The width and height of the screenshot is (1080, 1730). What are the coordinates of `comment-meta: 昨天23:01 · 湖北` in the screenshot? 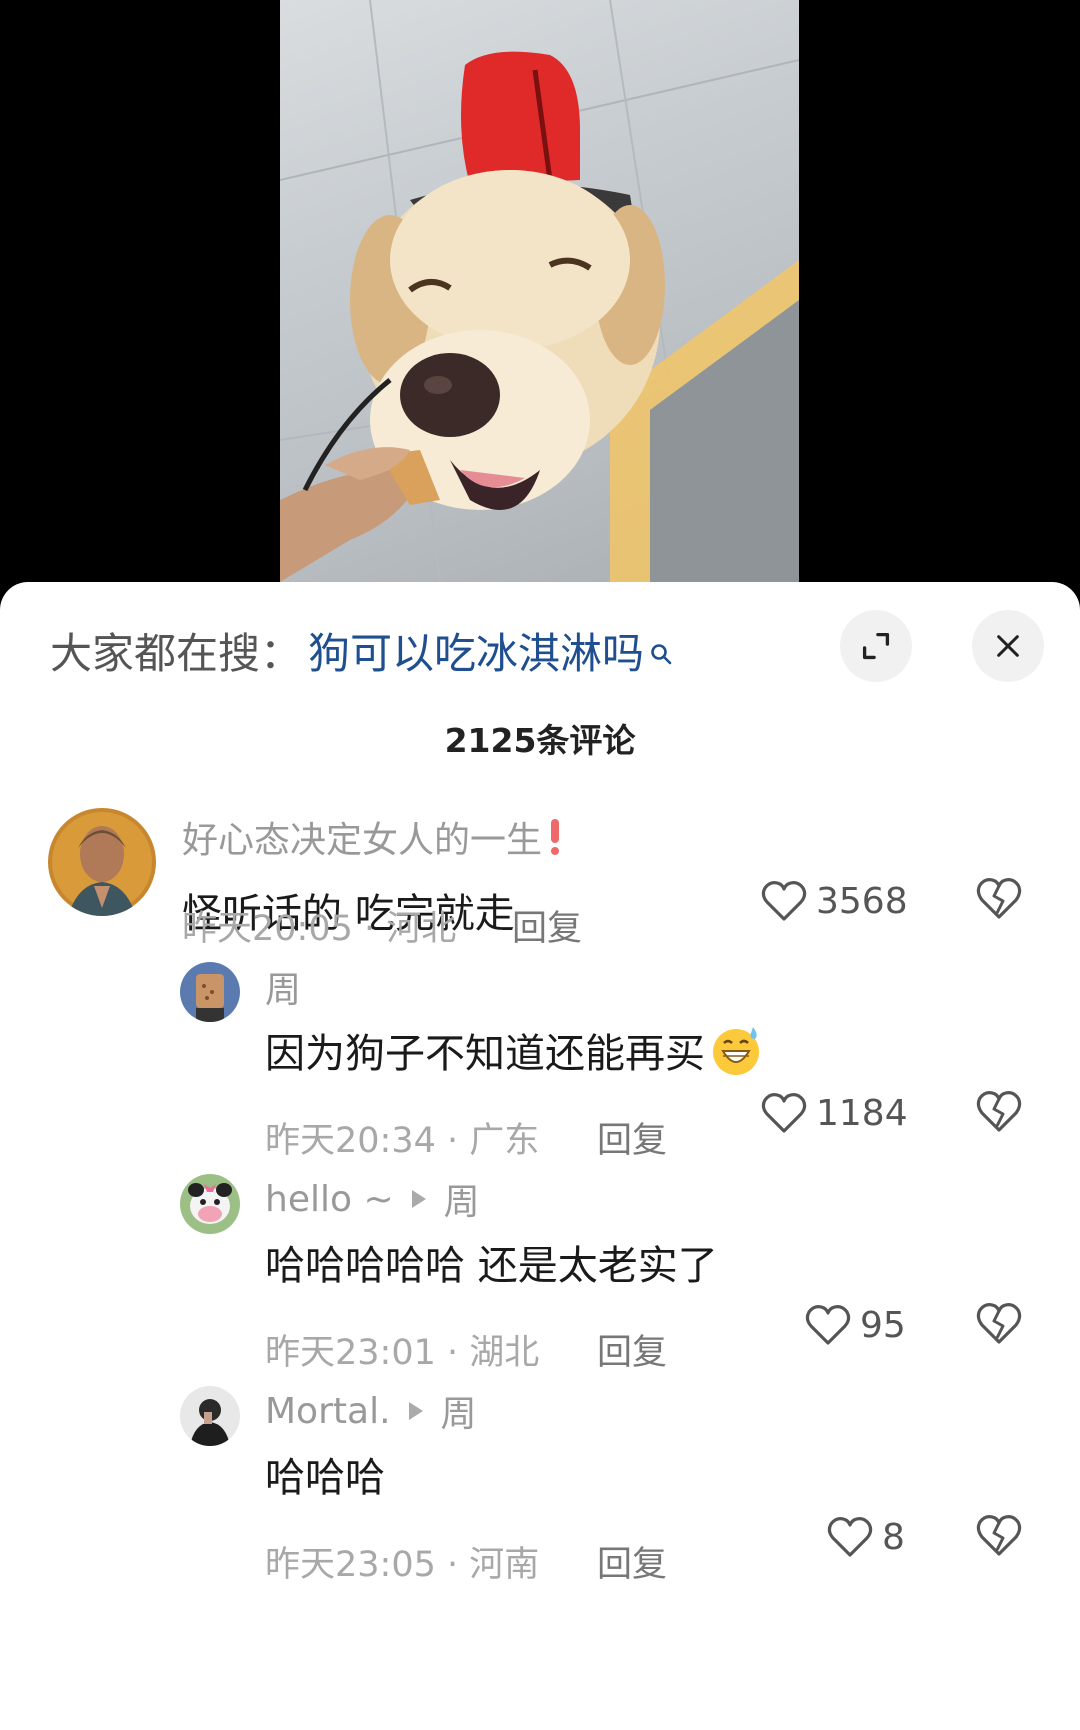 It's located at (402, 1353).